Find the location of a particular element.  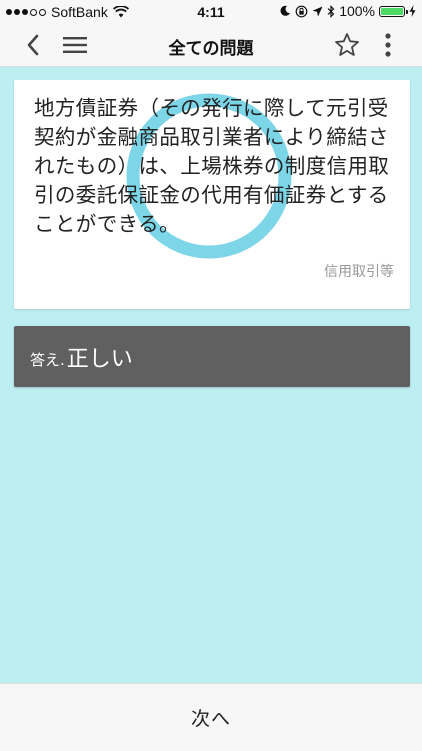

next-button: 次へ is located at coordinates (211, 717).